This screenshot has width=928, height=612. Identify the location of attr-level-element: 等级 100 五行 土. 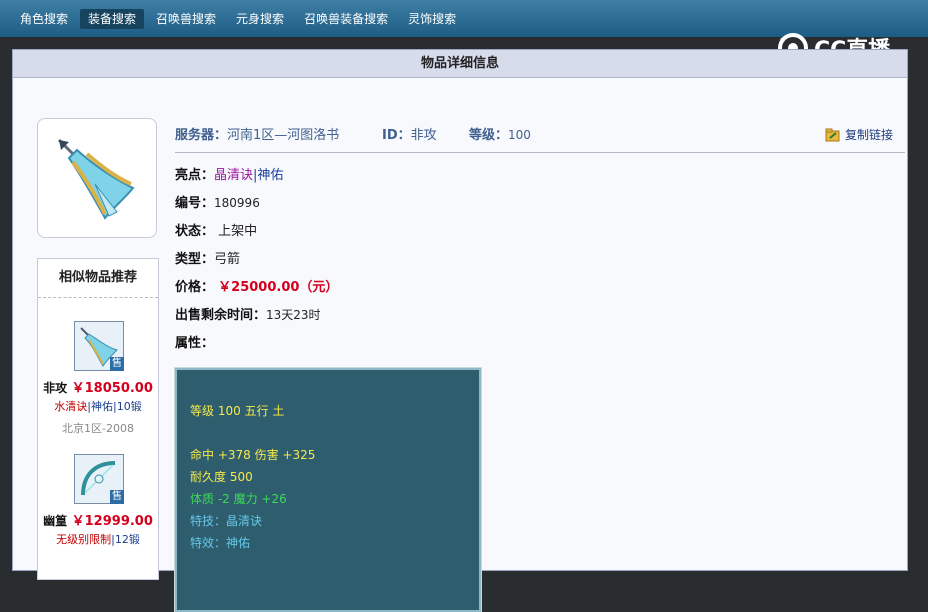
(237, 411).